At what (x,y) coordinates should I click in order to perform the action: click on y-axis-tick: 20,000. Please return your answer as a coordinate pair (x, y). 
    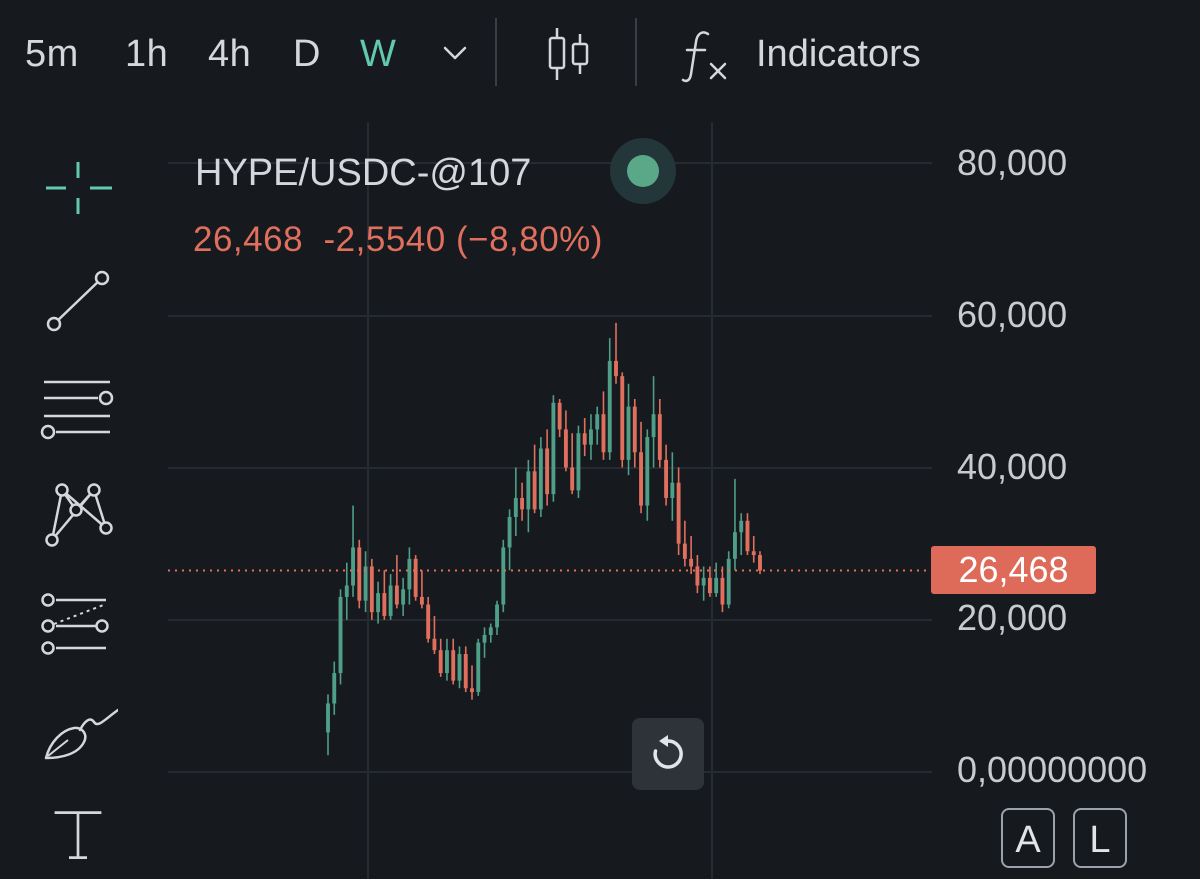
    Looking at the image, I should click on (1012, 617).